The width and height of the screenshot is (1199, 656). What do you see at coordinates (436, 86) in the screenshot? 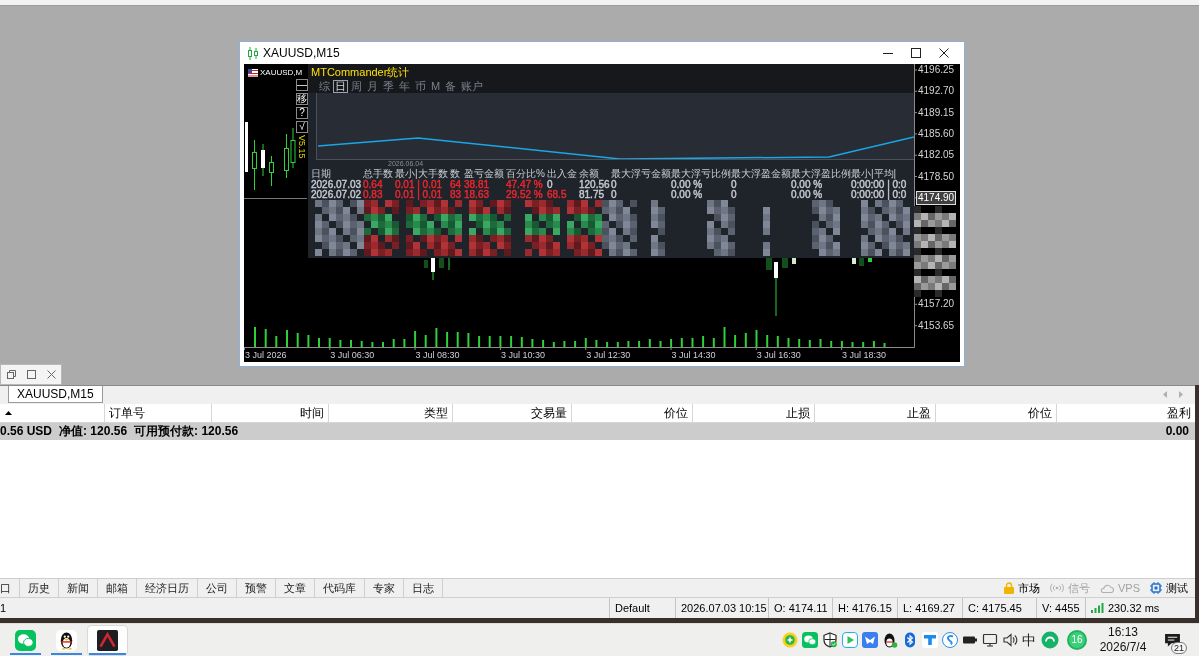
I see `stats-tab: M` at bounding box center [436, 86].